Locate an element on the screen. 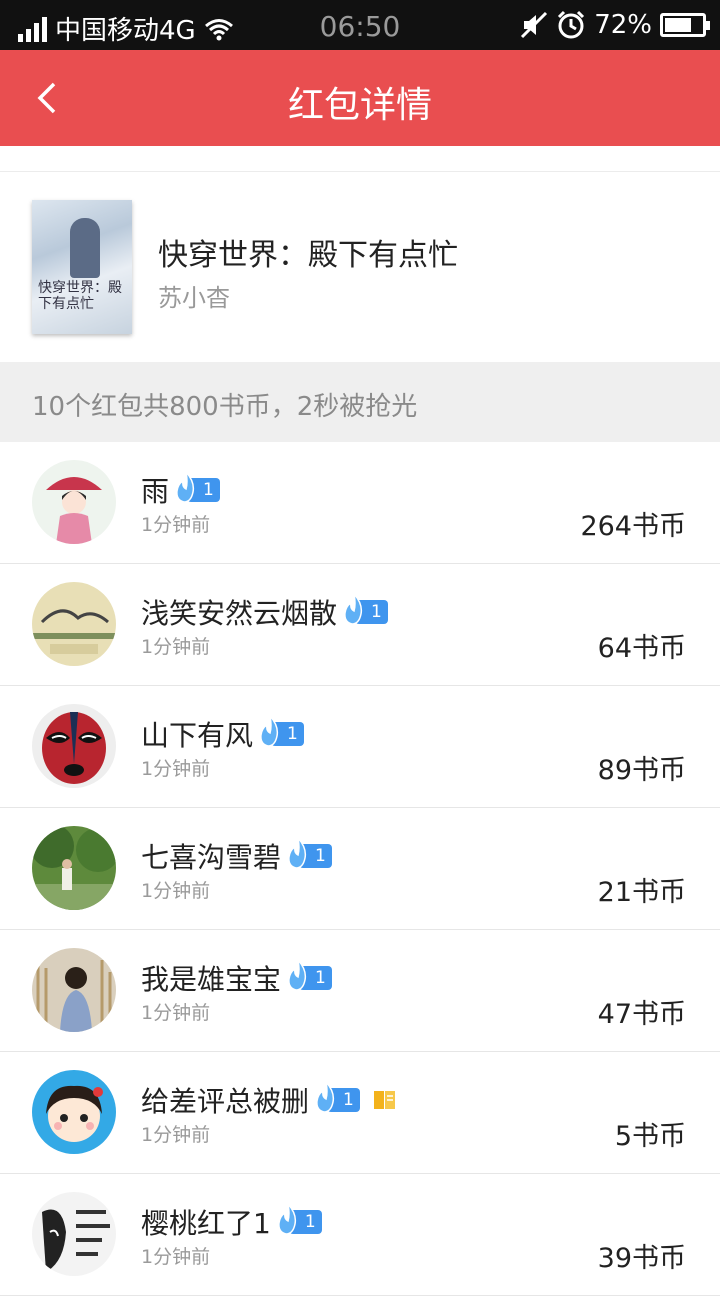 This screenshot has width=720, height=1296. summary-text: 10个红包共800书币，2秒被抢光 is located at coordinates (225, 407).